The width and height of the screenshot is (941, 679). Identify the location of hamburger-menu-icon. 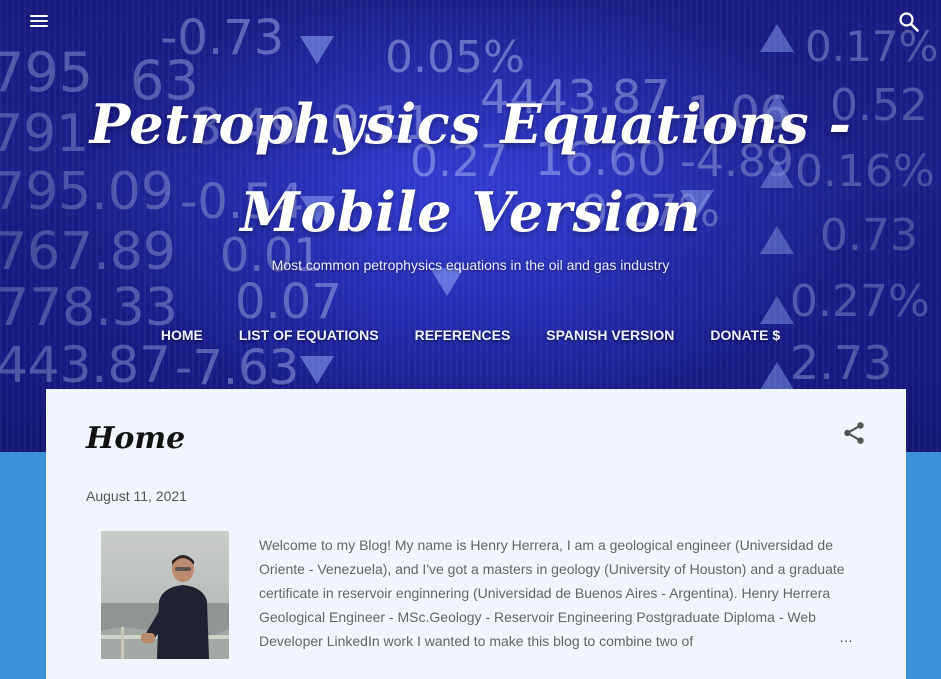
(39, 16).